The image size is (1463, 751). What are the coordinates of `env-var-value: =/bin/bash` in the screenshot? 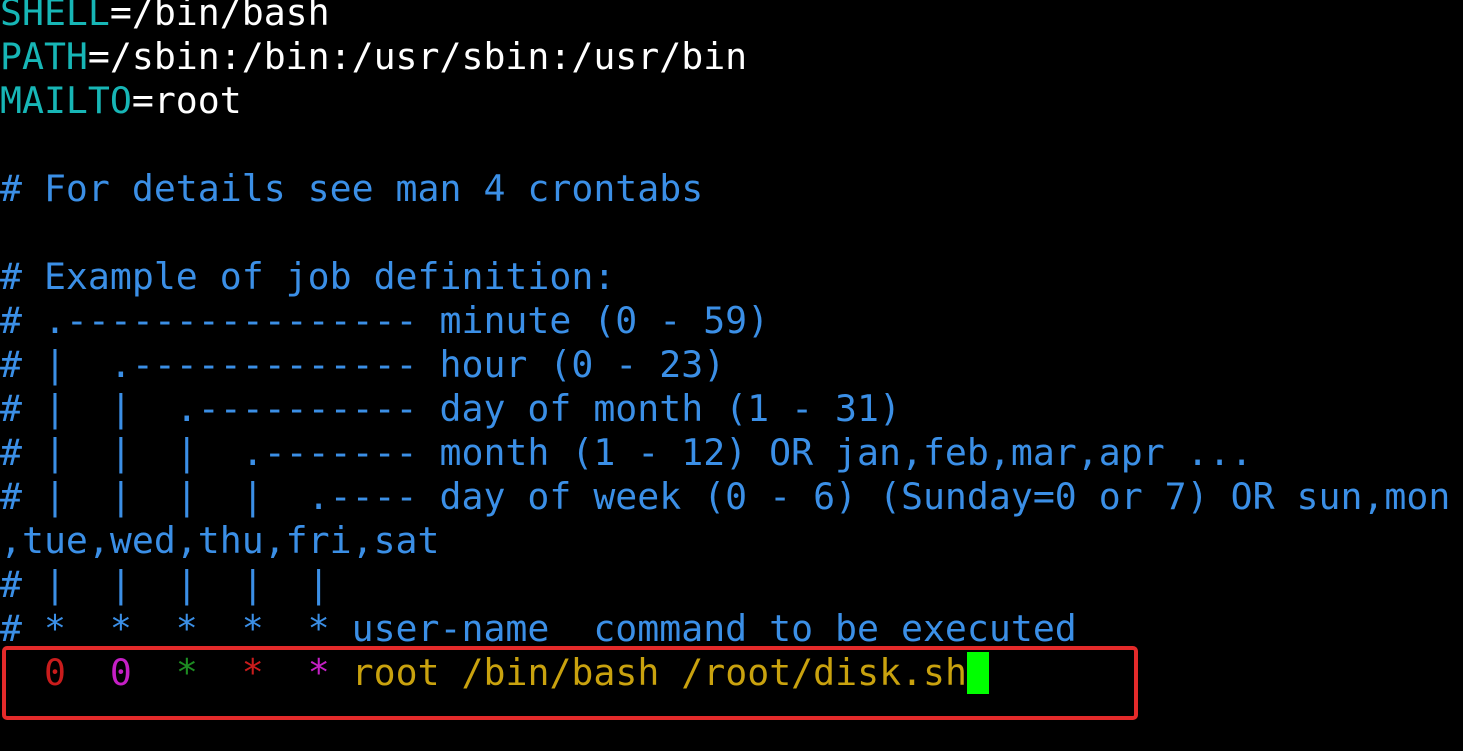 It's located at (219, 17).